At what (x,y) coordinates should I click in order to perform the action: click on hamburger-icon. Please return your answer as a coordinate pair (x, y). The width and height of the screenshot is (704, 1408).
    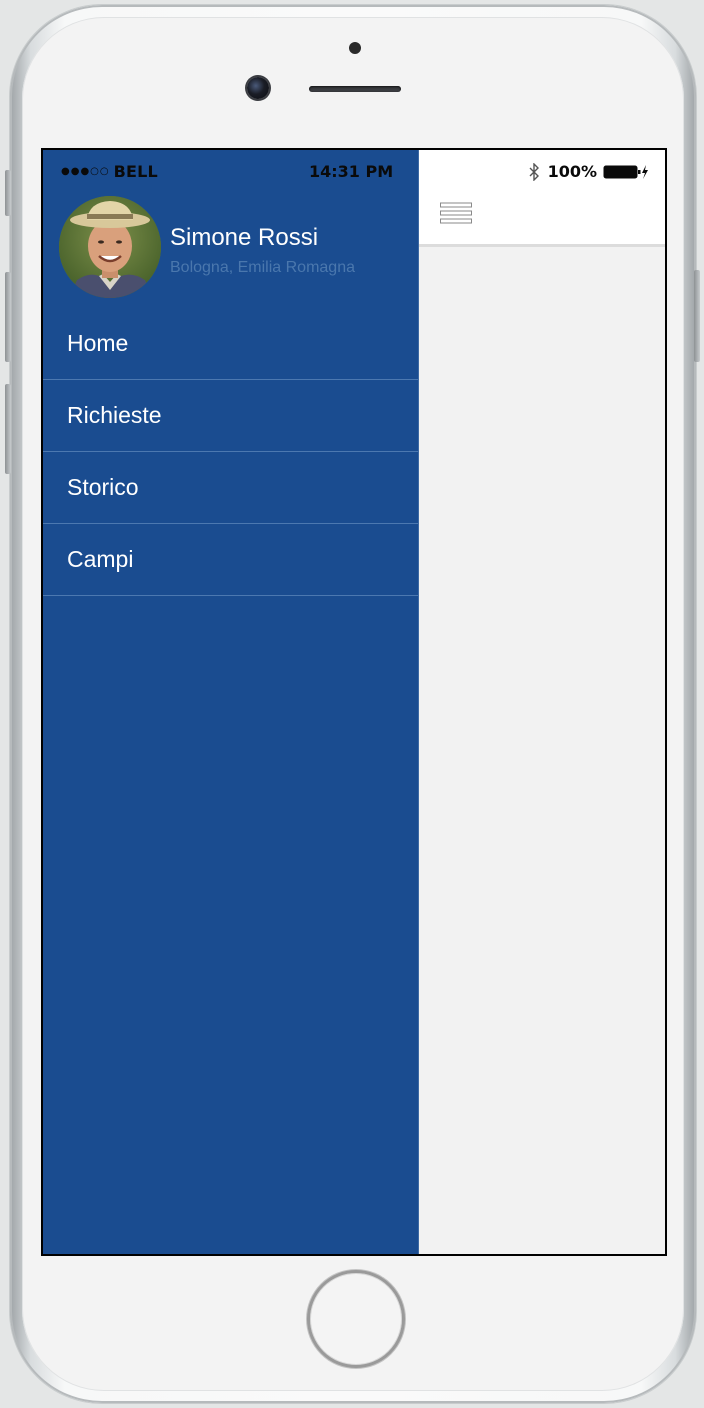
    Looking at the image, I should click on (456, 214).